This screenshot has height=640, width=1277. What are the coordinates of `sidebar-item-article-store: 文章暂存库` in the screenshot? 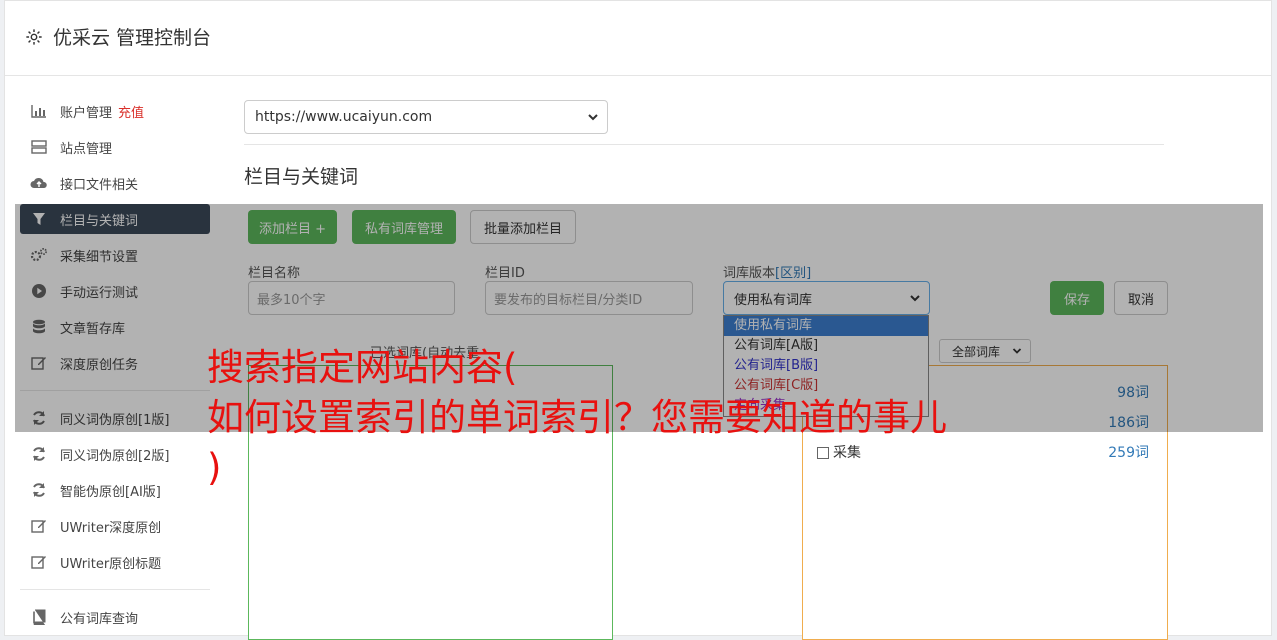 It's located at (115, 327).